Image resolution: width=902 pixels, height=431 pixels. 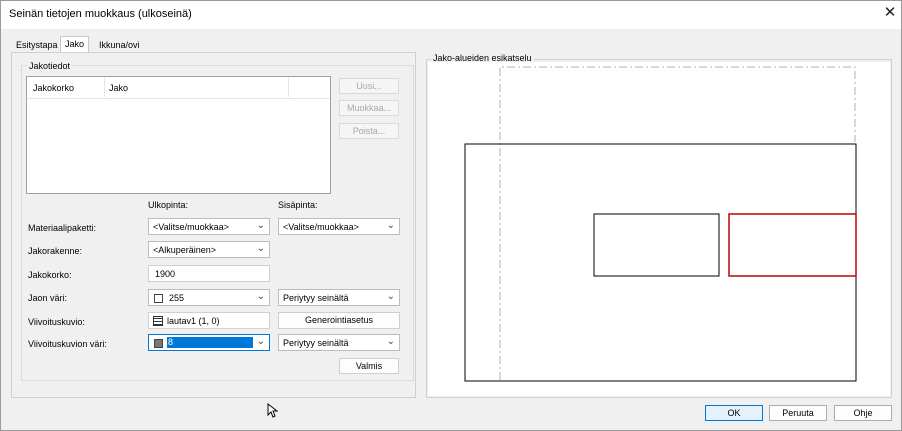 What do you see at coordinates (273, 410) in the screenshot?
I see `mouse-pointer-icon` at bounding box center [273, 410].